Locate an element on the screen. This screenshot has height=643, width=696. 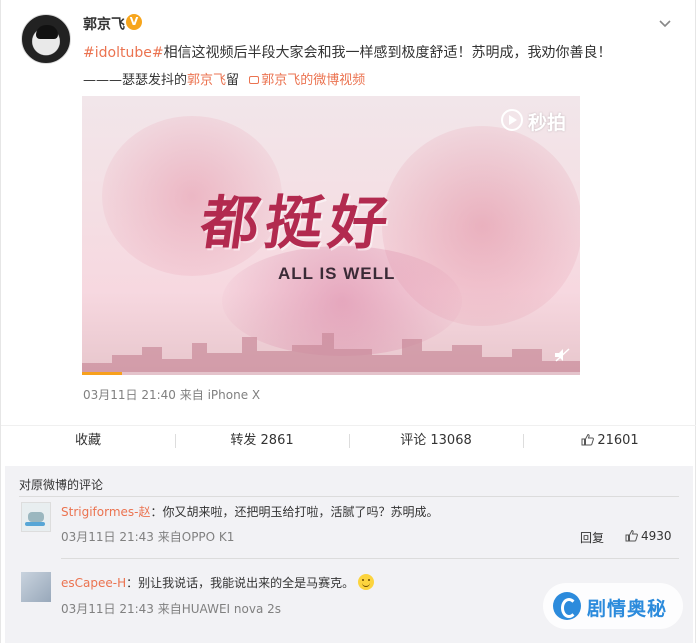
like-button: 21601 is located at coordinates (609, 440).